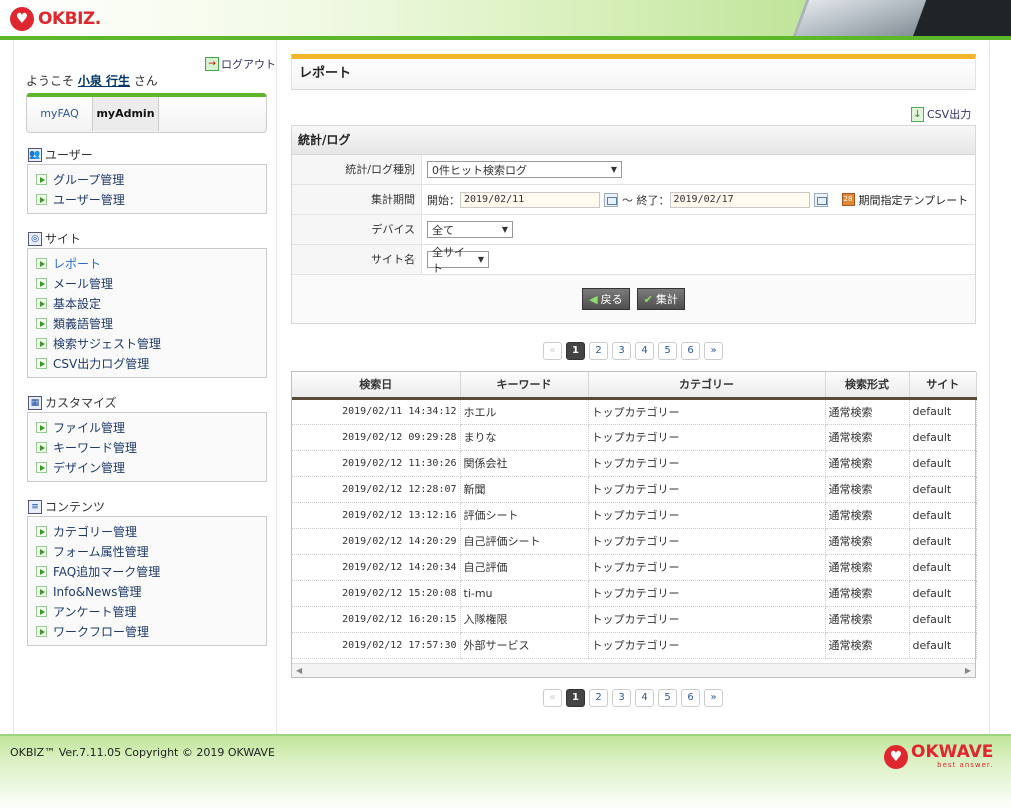 The width and height of the screenshot is (1011, 810). I want to click on sidebar-item-info-news: Info&News管理, so click(147, 591).